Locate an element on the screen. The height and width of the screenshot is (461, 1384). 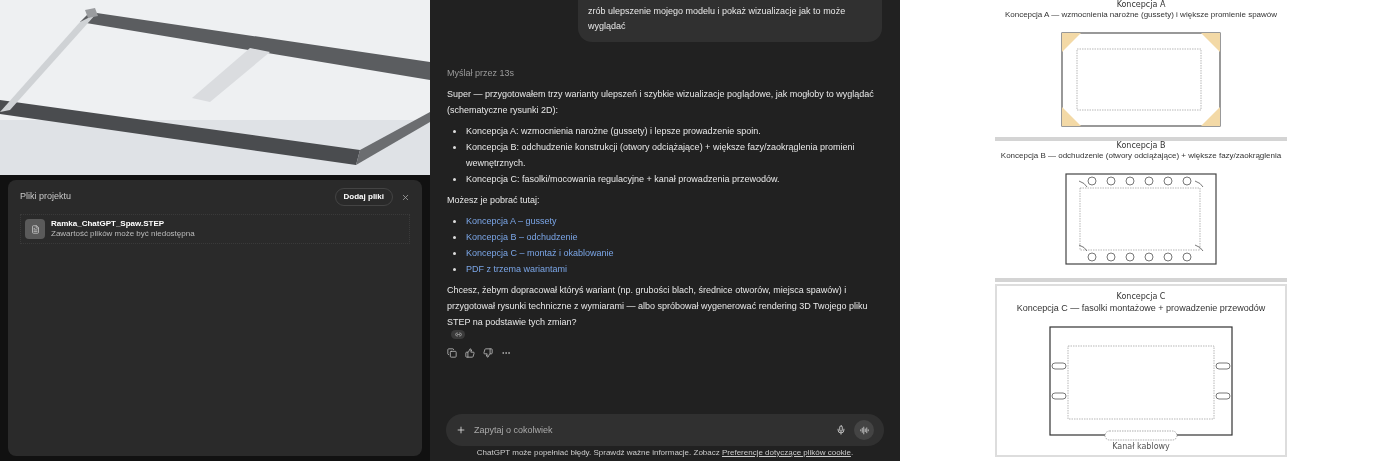
reply-bullet-text: Koncepcja C: fasolki/mocowania regulacyjne + kanał prowadzenia przewodów. is located at coordinates (623, 179).